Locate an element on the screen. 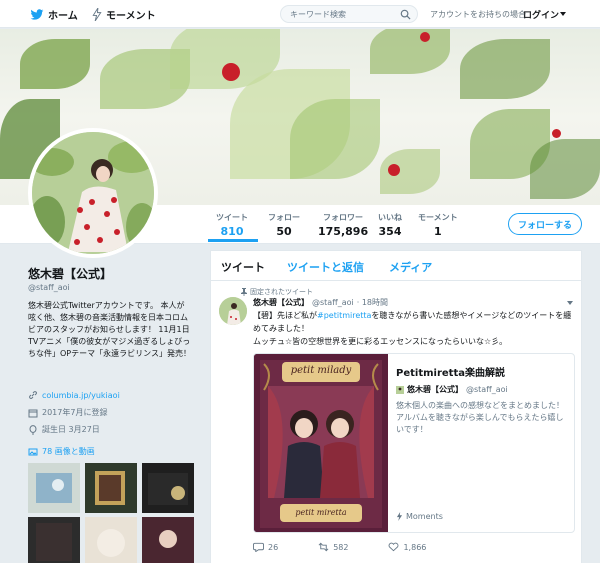 The image size is (600, 563). search-input is located at coordinates (336, 14).